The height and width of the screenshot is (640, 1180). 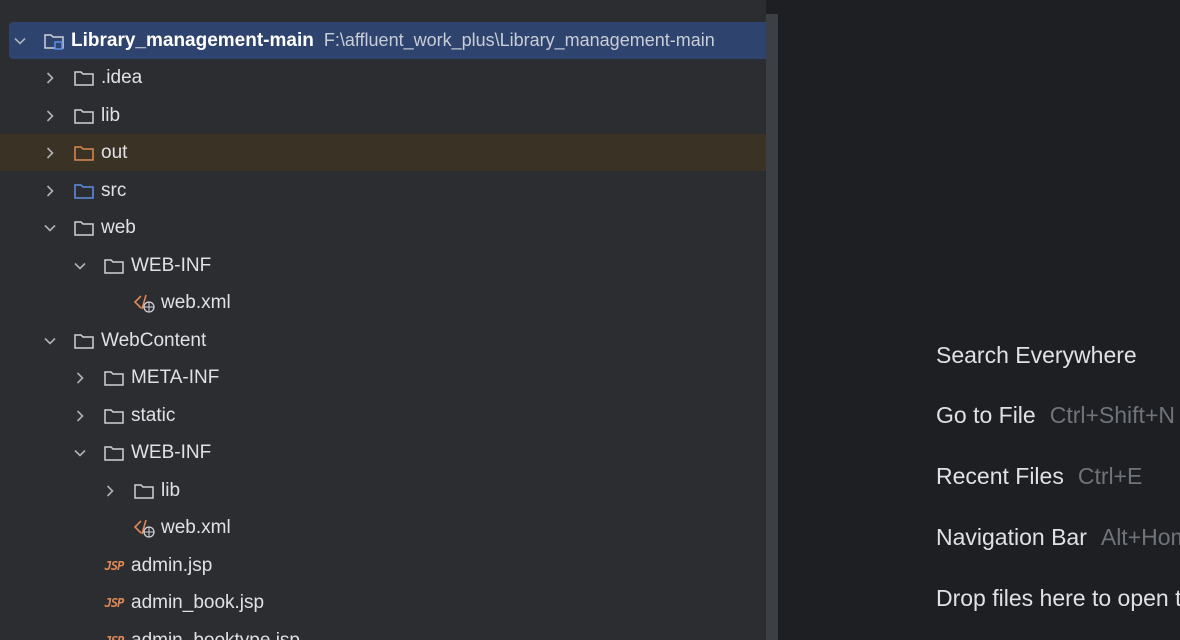 What do you see at coordinates (986, 414) in the screenshot?
I see `hint-label: Go to File` at bounding box center [986, 414].